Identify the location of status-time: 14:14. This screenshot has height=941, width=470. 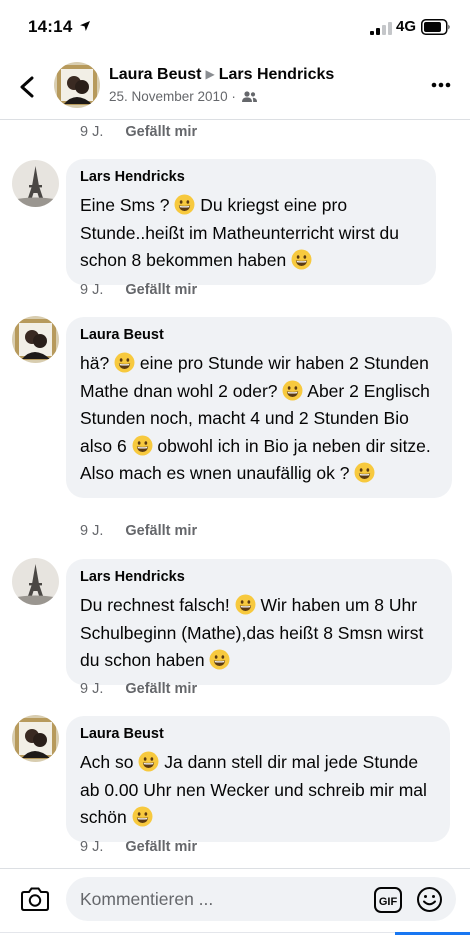
(50, 26).